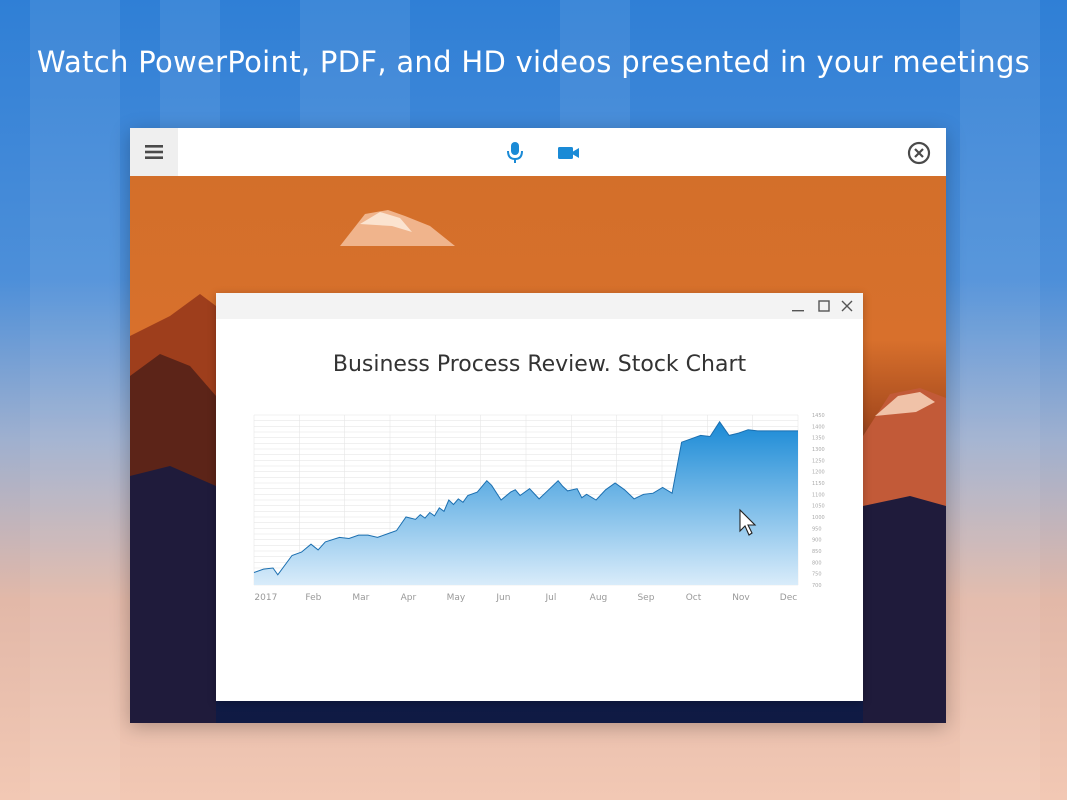  I want to click on window-close-button, so click(847, 306).